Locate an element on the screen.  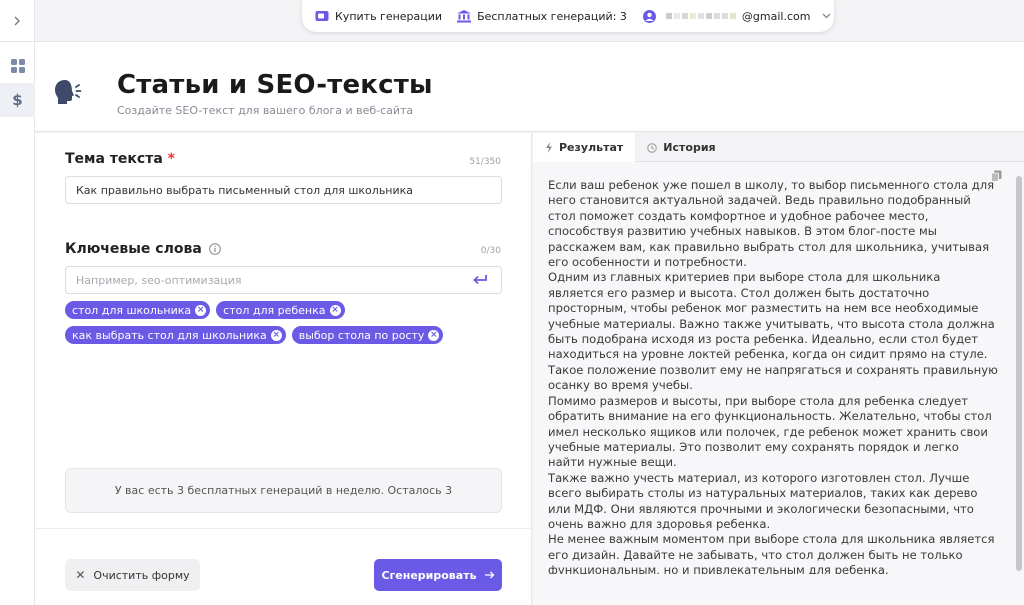
result-scrollbar is located at coordinates (1019, 378).